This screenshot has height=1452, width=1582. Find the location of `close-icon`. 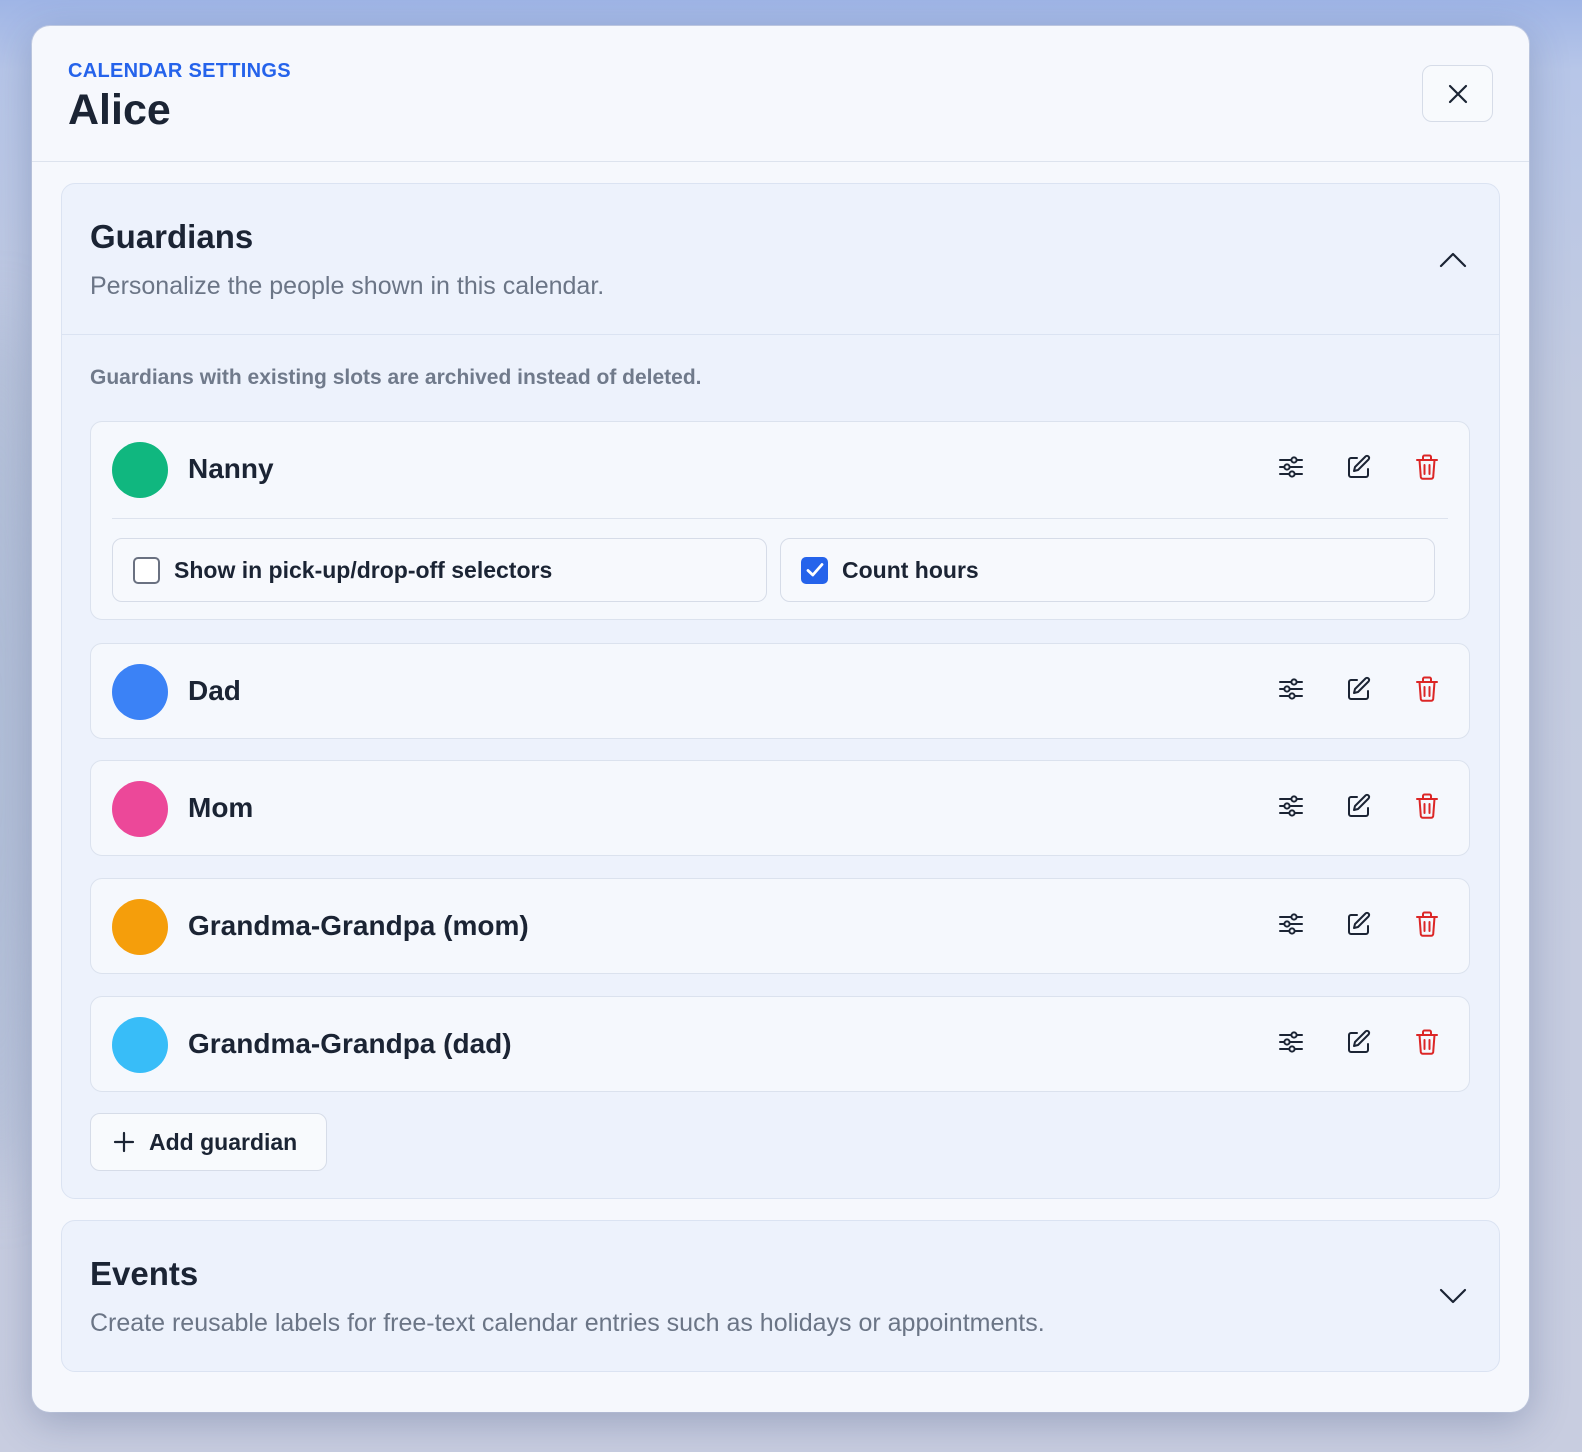

close-icon is located at coordinates (1457, 93).